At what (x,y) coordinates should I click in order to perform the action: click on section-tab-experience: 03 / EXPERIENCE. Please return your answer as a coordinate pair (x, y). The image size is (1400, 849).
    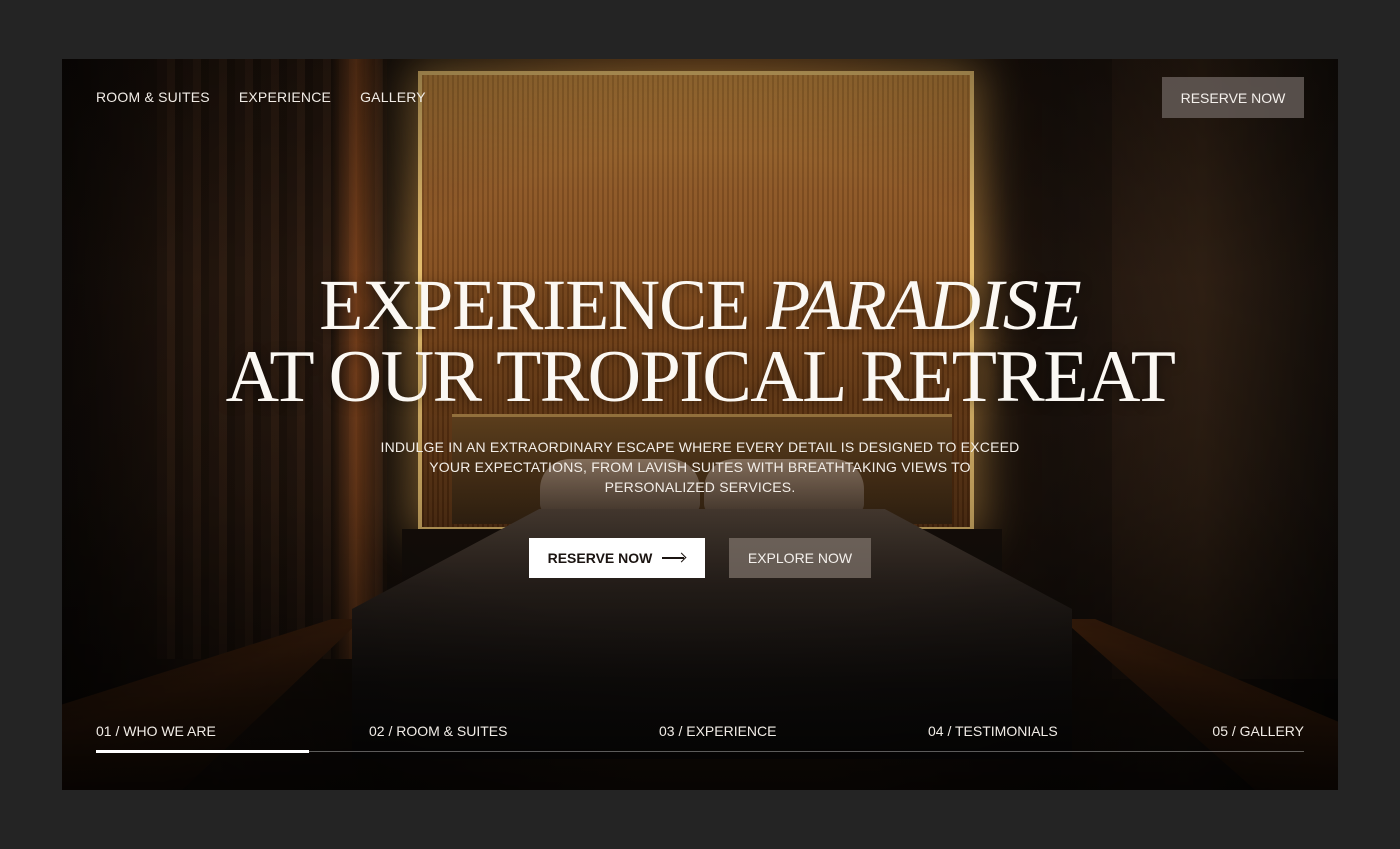
    Looking at the image, I should click on (718, 731).